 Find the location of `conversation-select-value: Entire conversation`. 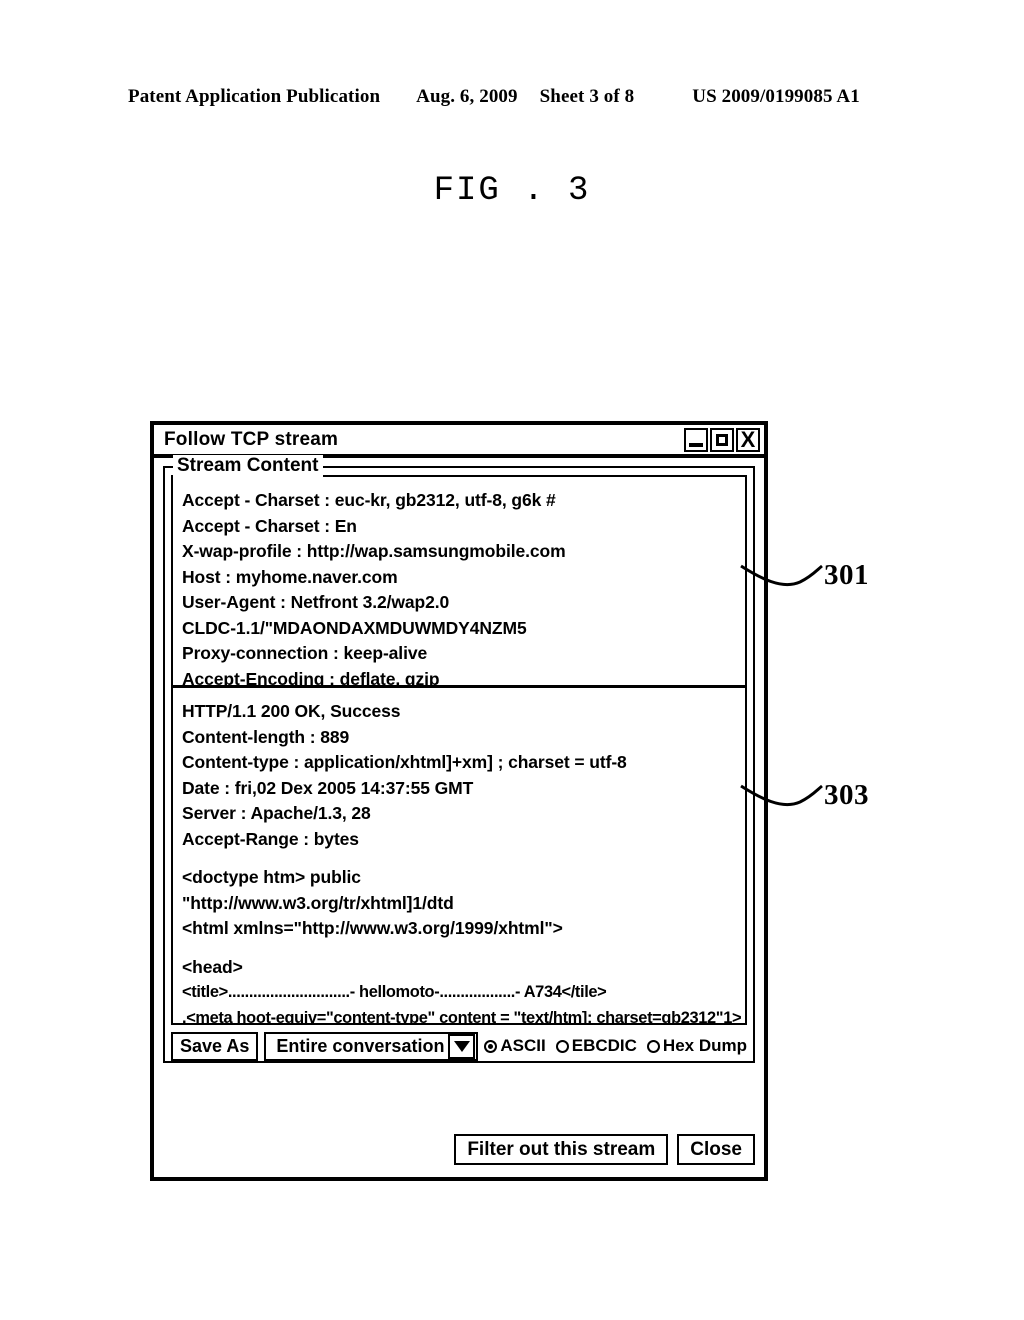

conversation-select-value: Entire conversation is located at coordinates (360, 1045).